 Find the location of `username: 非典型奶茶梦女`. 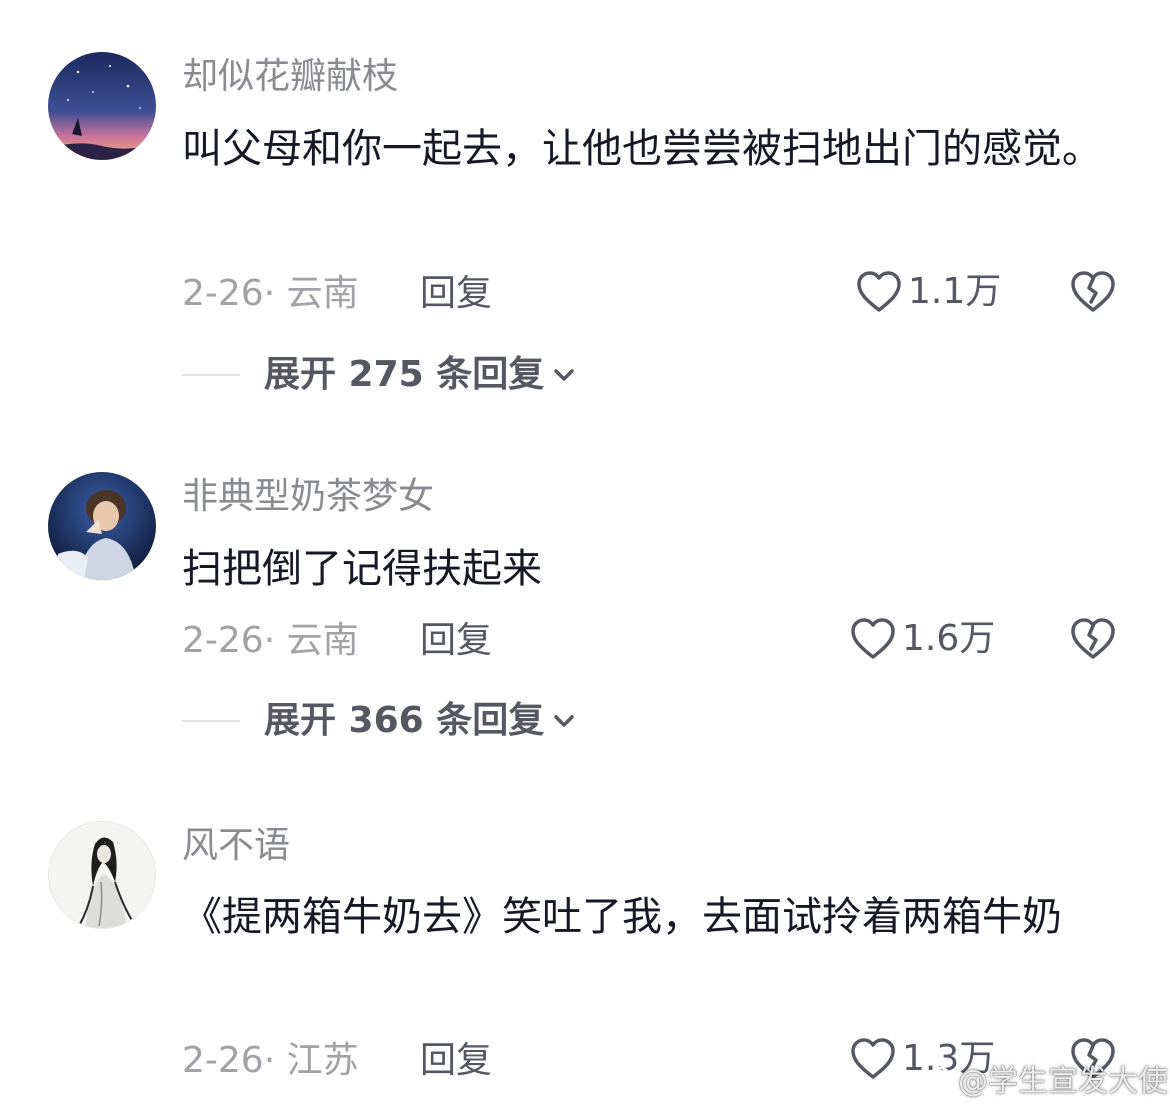

username: 非典型奶茶梦女 is located at coordinates (308, 497).